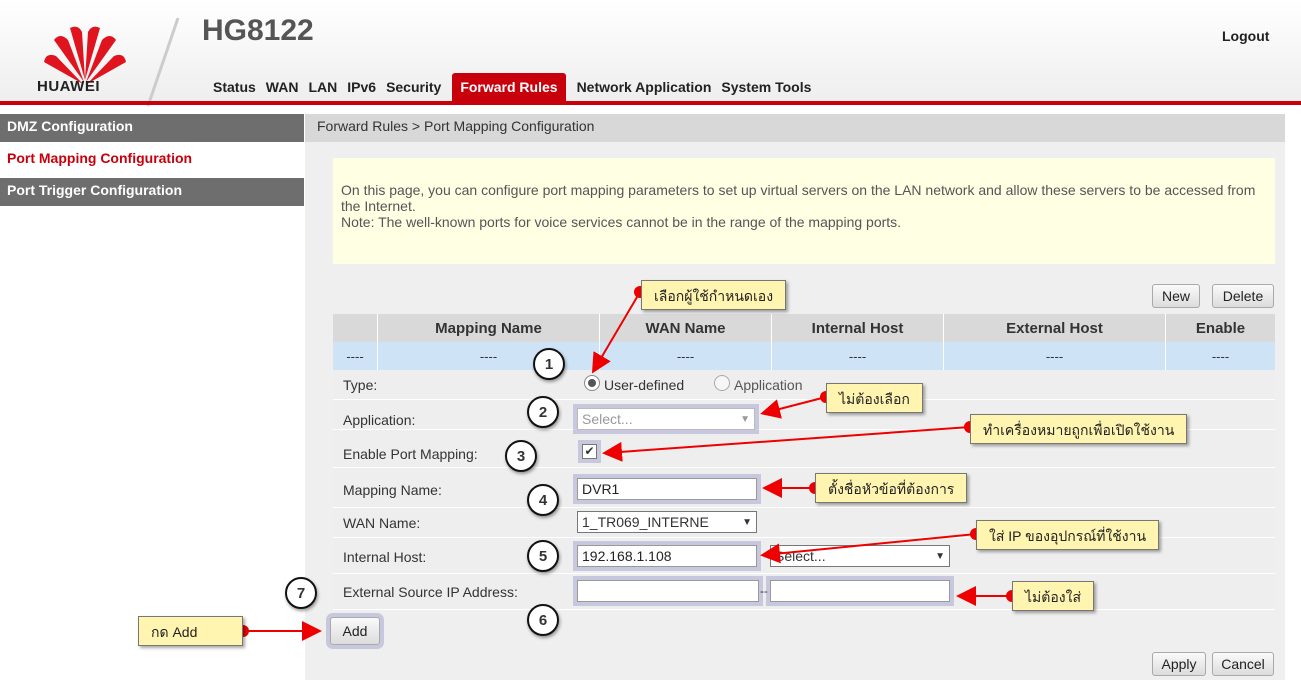  I want to click on step-marker-7: 7, so click(301, 593).